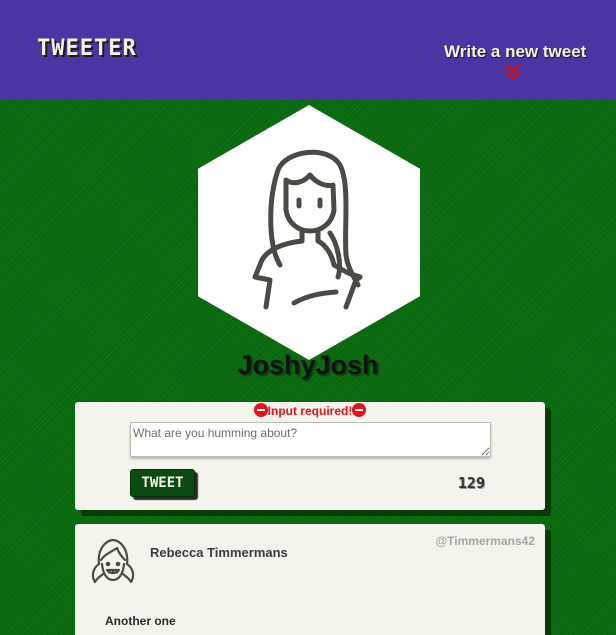  Describe the element at coordinates (308, 365) in the screenshot. I see `profile-username: JoshyJosh` at that location.